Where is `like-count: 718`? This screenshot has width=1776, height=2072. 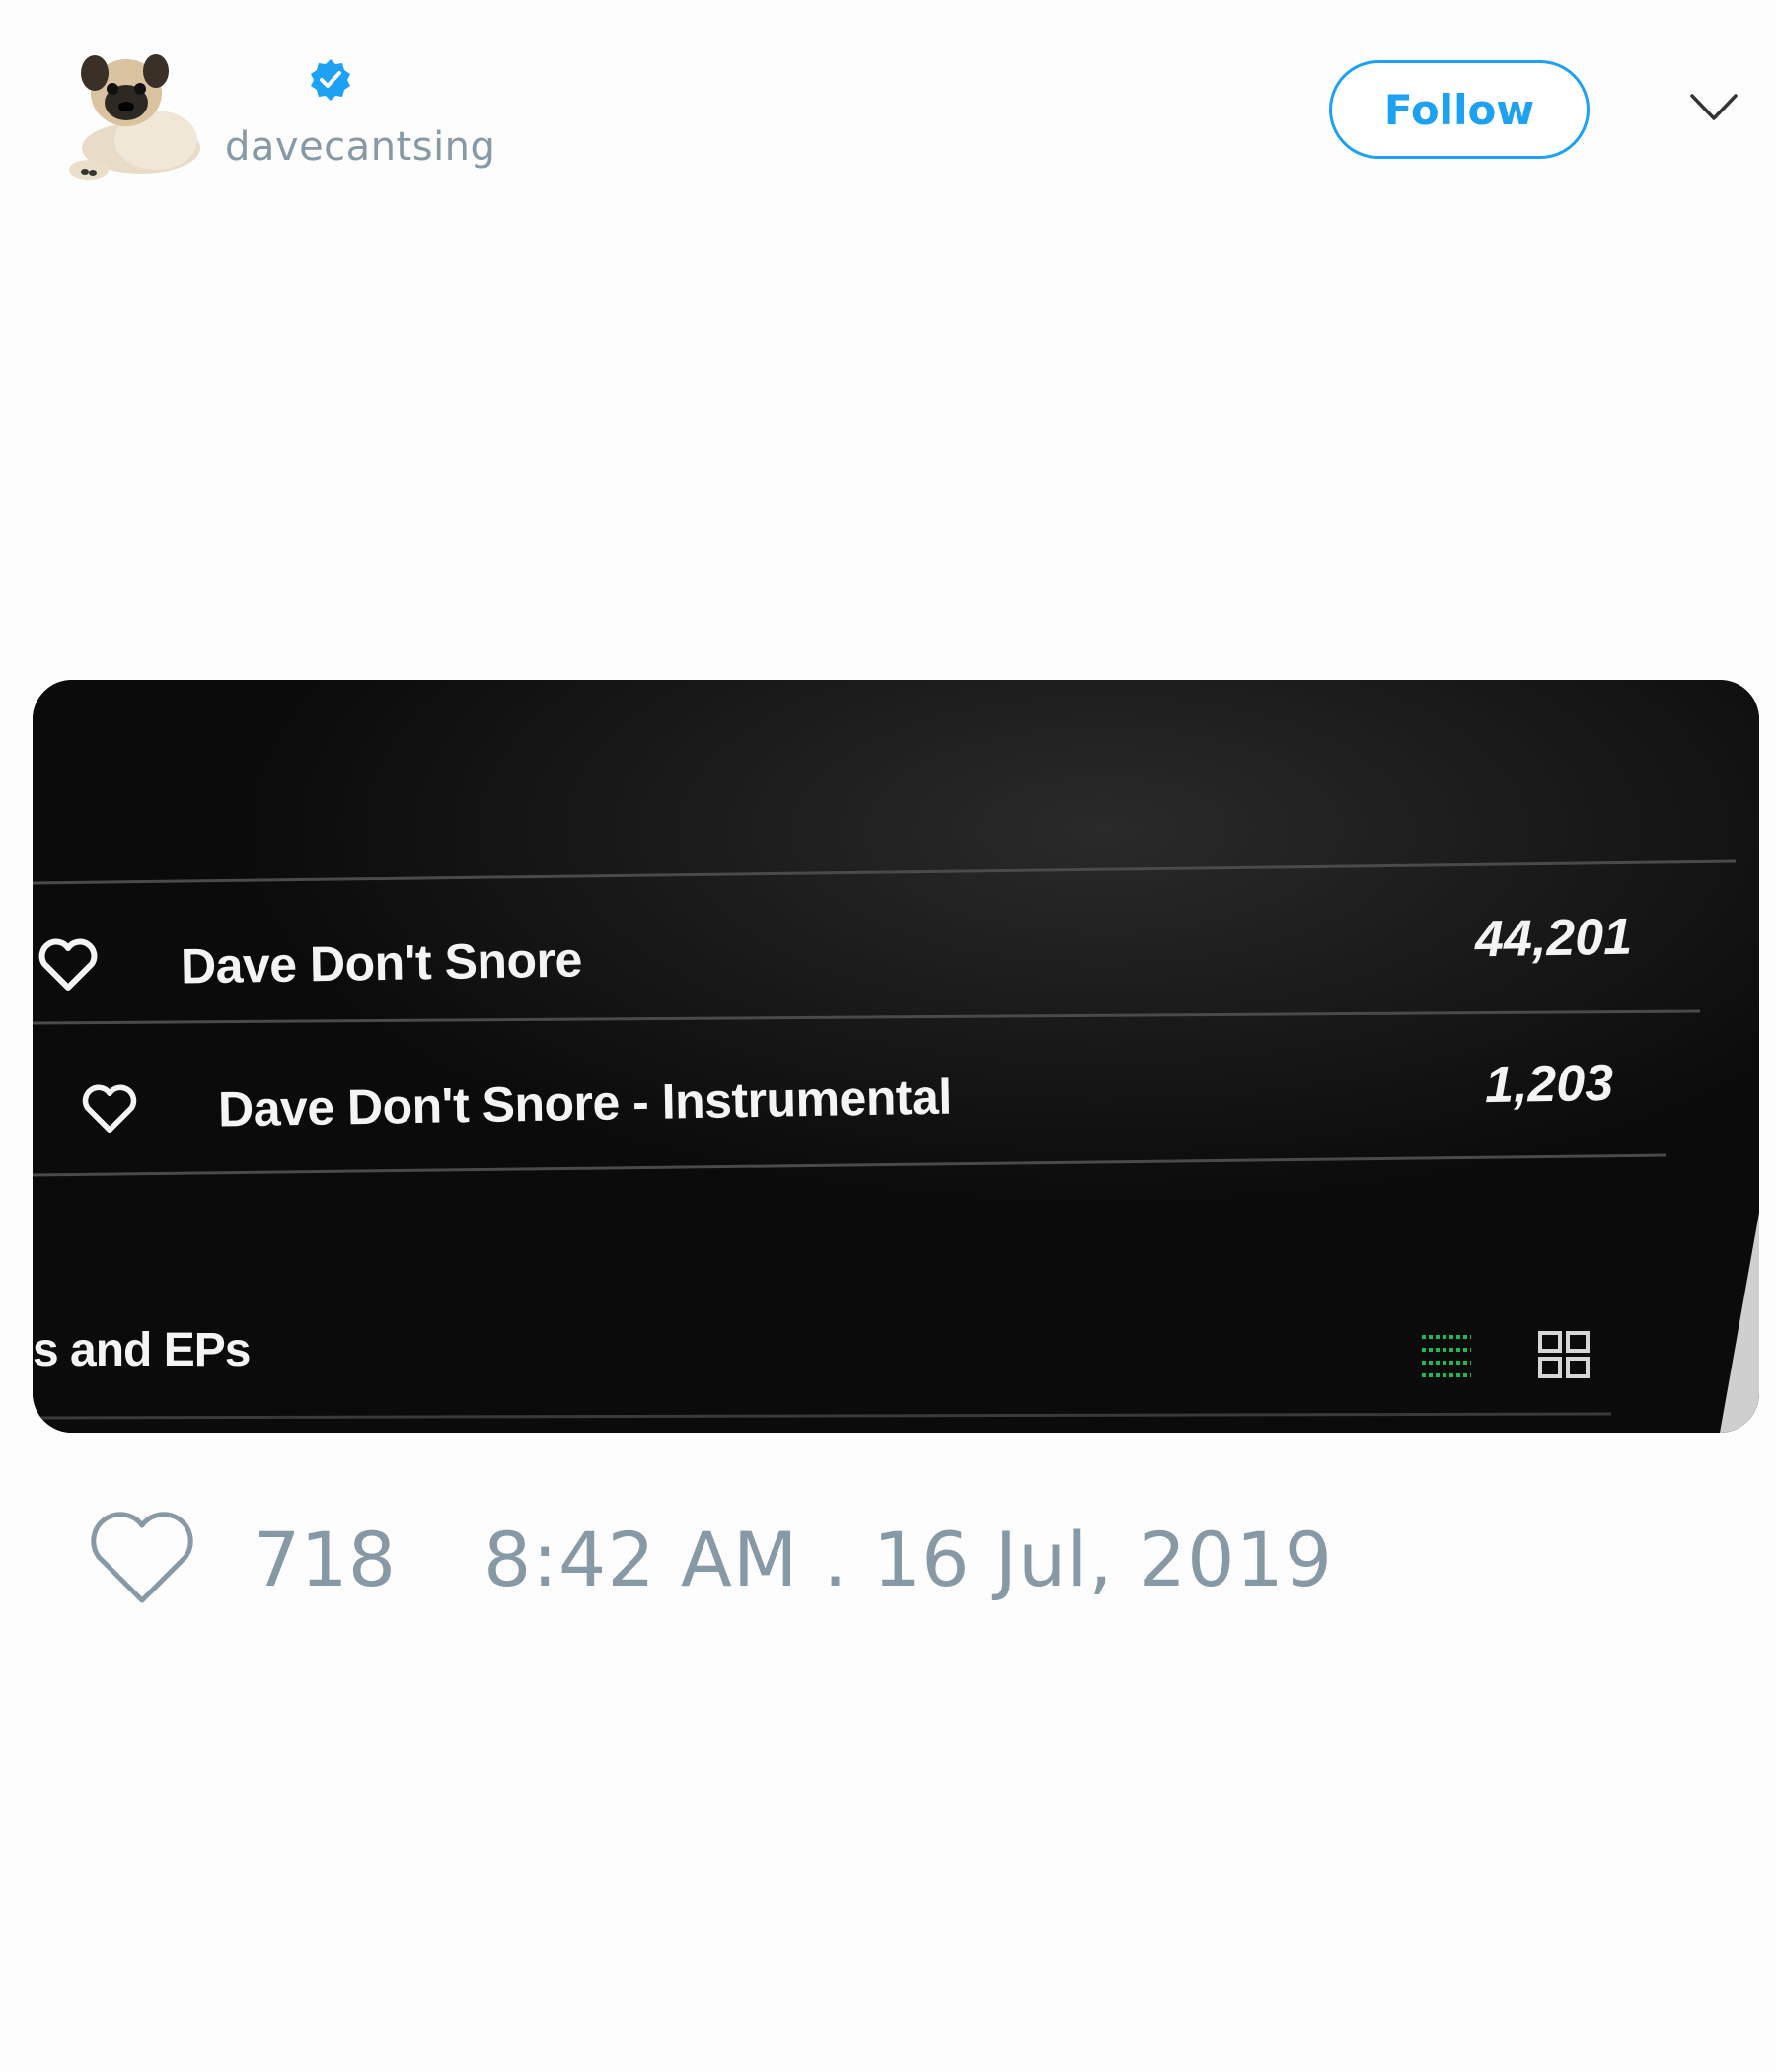 like-count: 718 is located at coordinates (325, 1559).